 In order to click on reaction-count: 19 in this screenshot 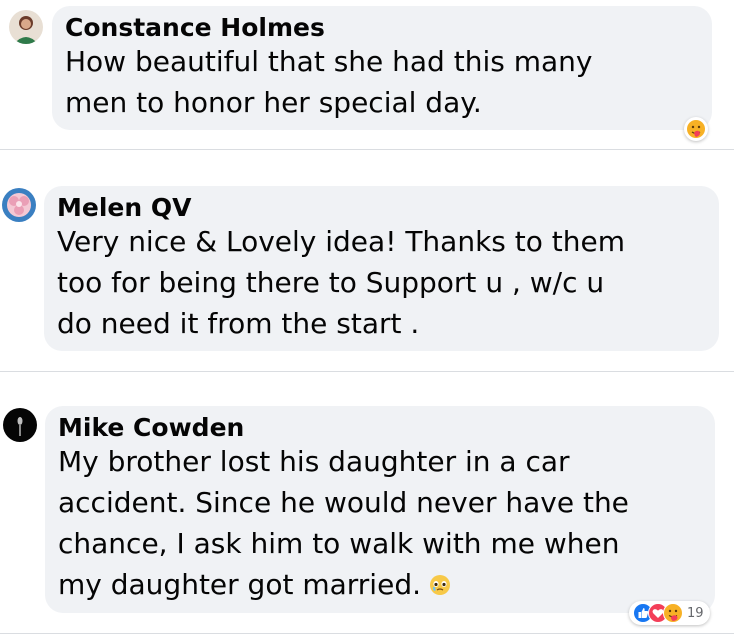, I will do `click(695, 613)`.